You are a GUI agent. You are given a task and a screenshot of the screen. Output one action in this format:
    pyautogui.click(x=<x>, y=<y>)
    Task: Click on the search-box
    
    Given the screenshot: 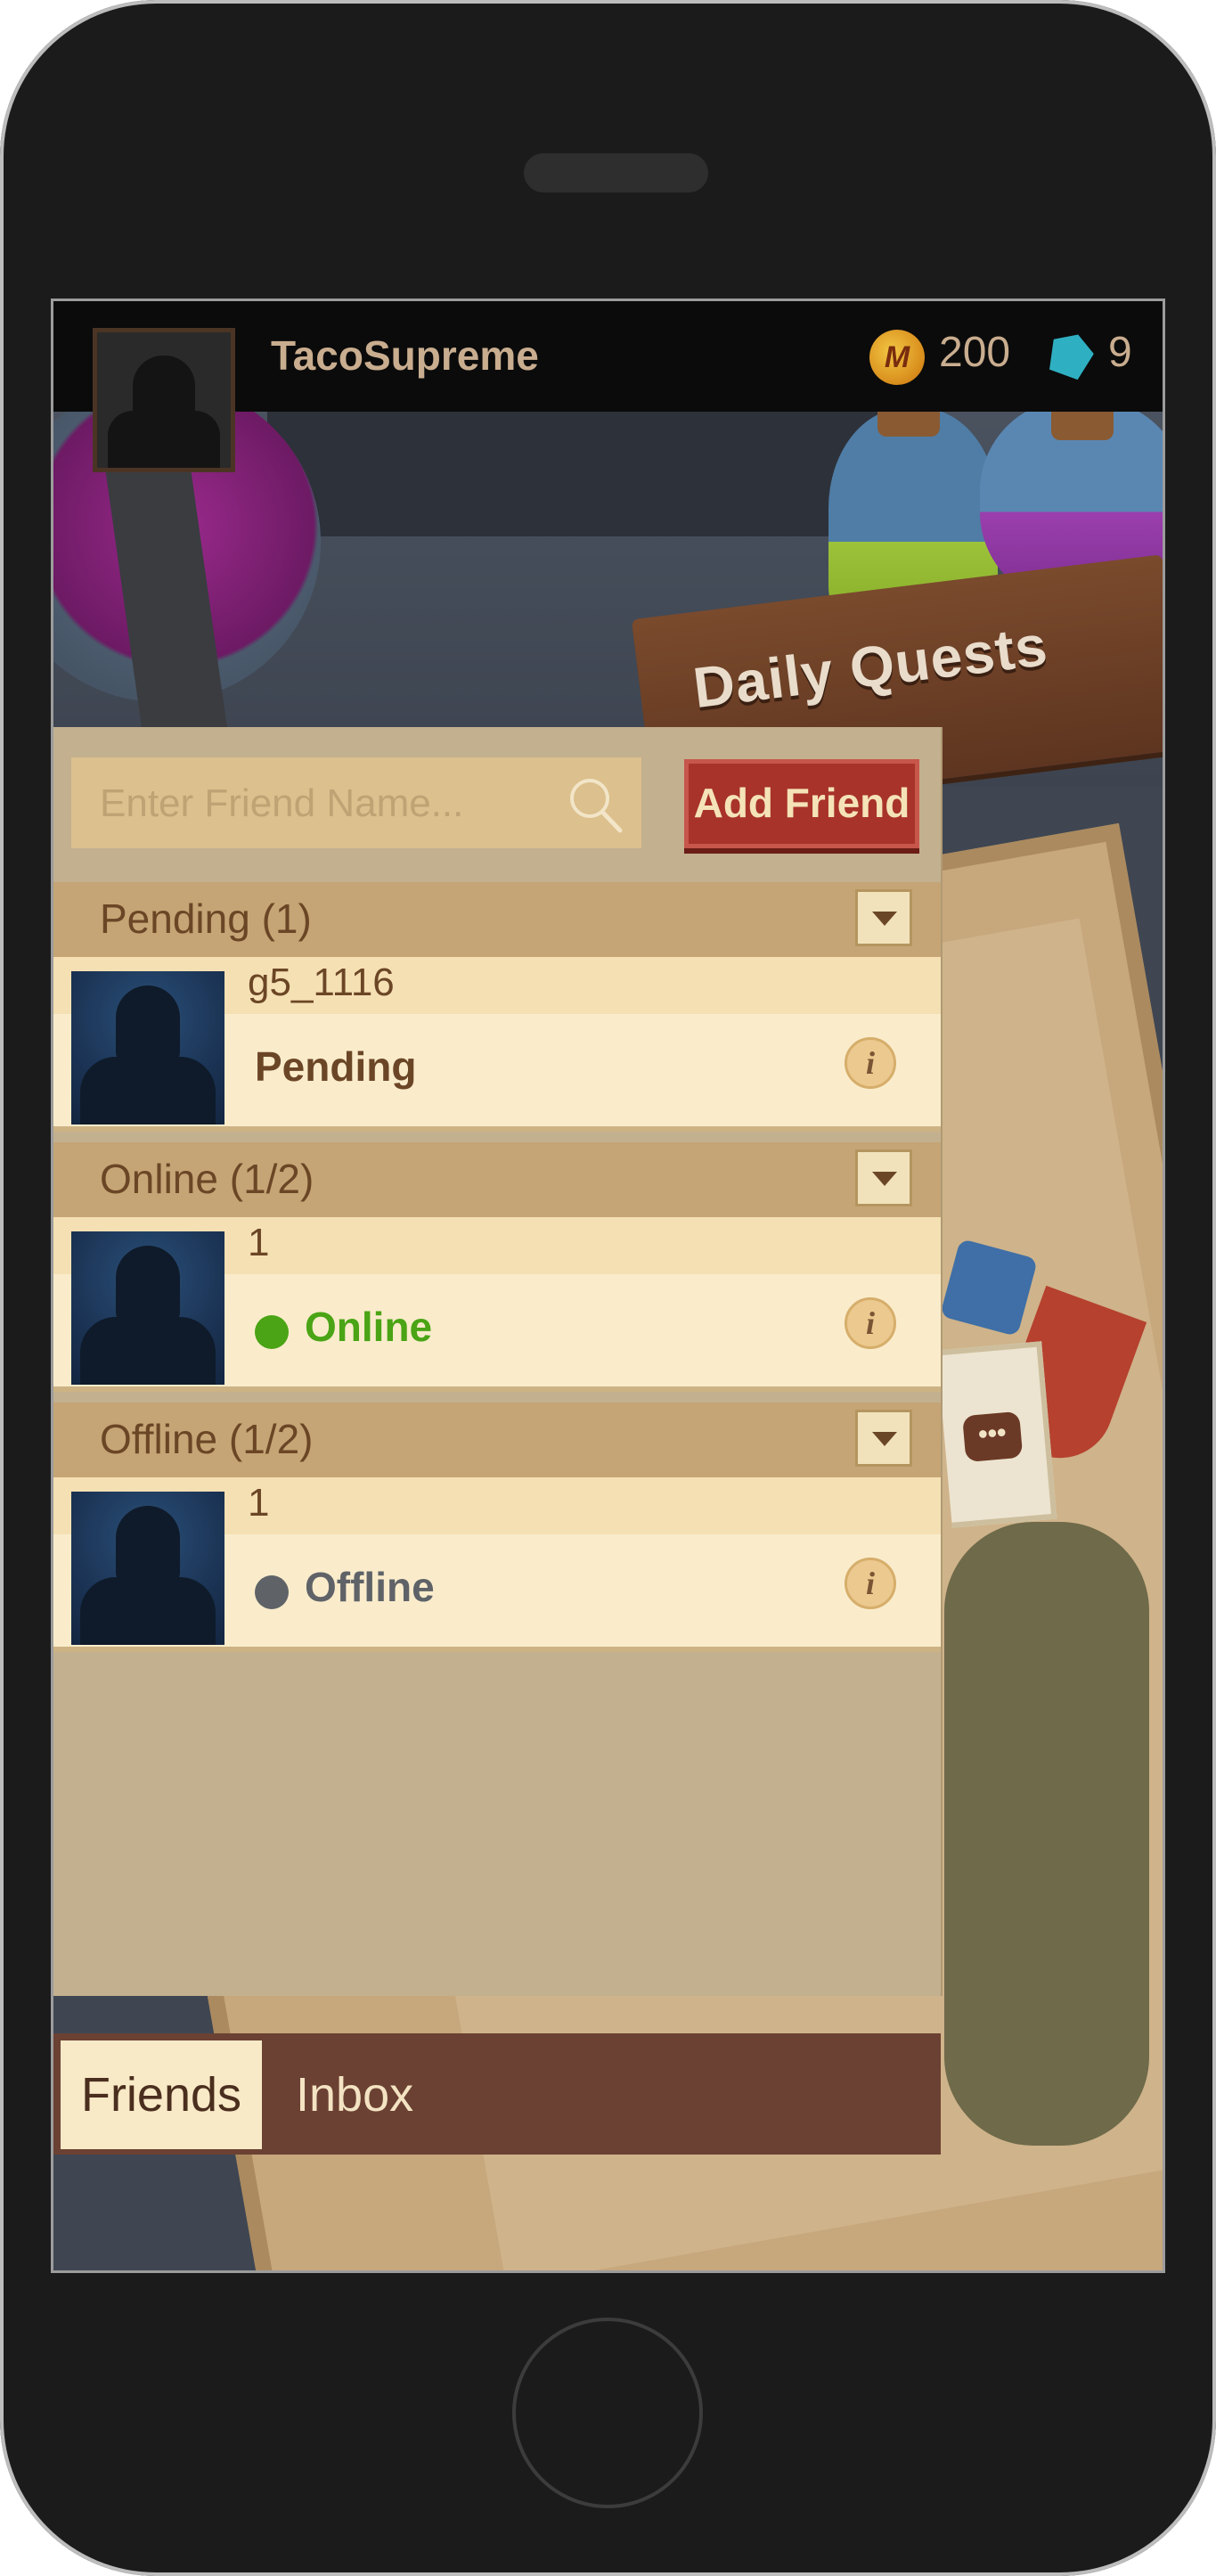 What is the action you would take?
    pyautogui.click(x=356, y=803)
    